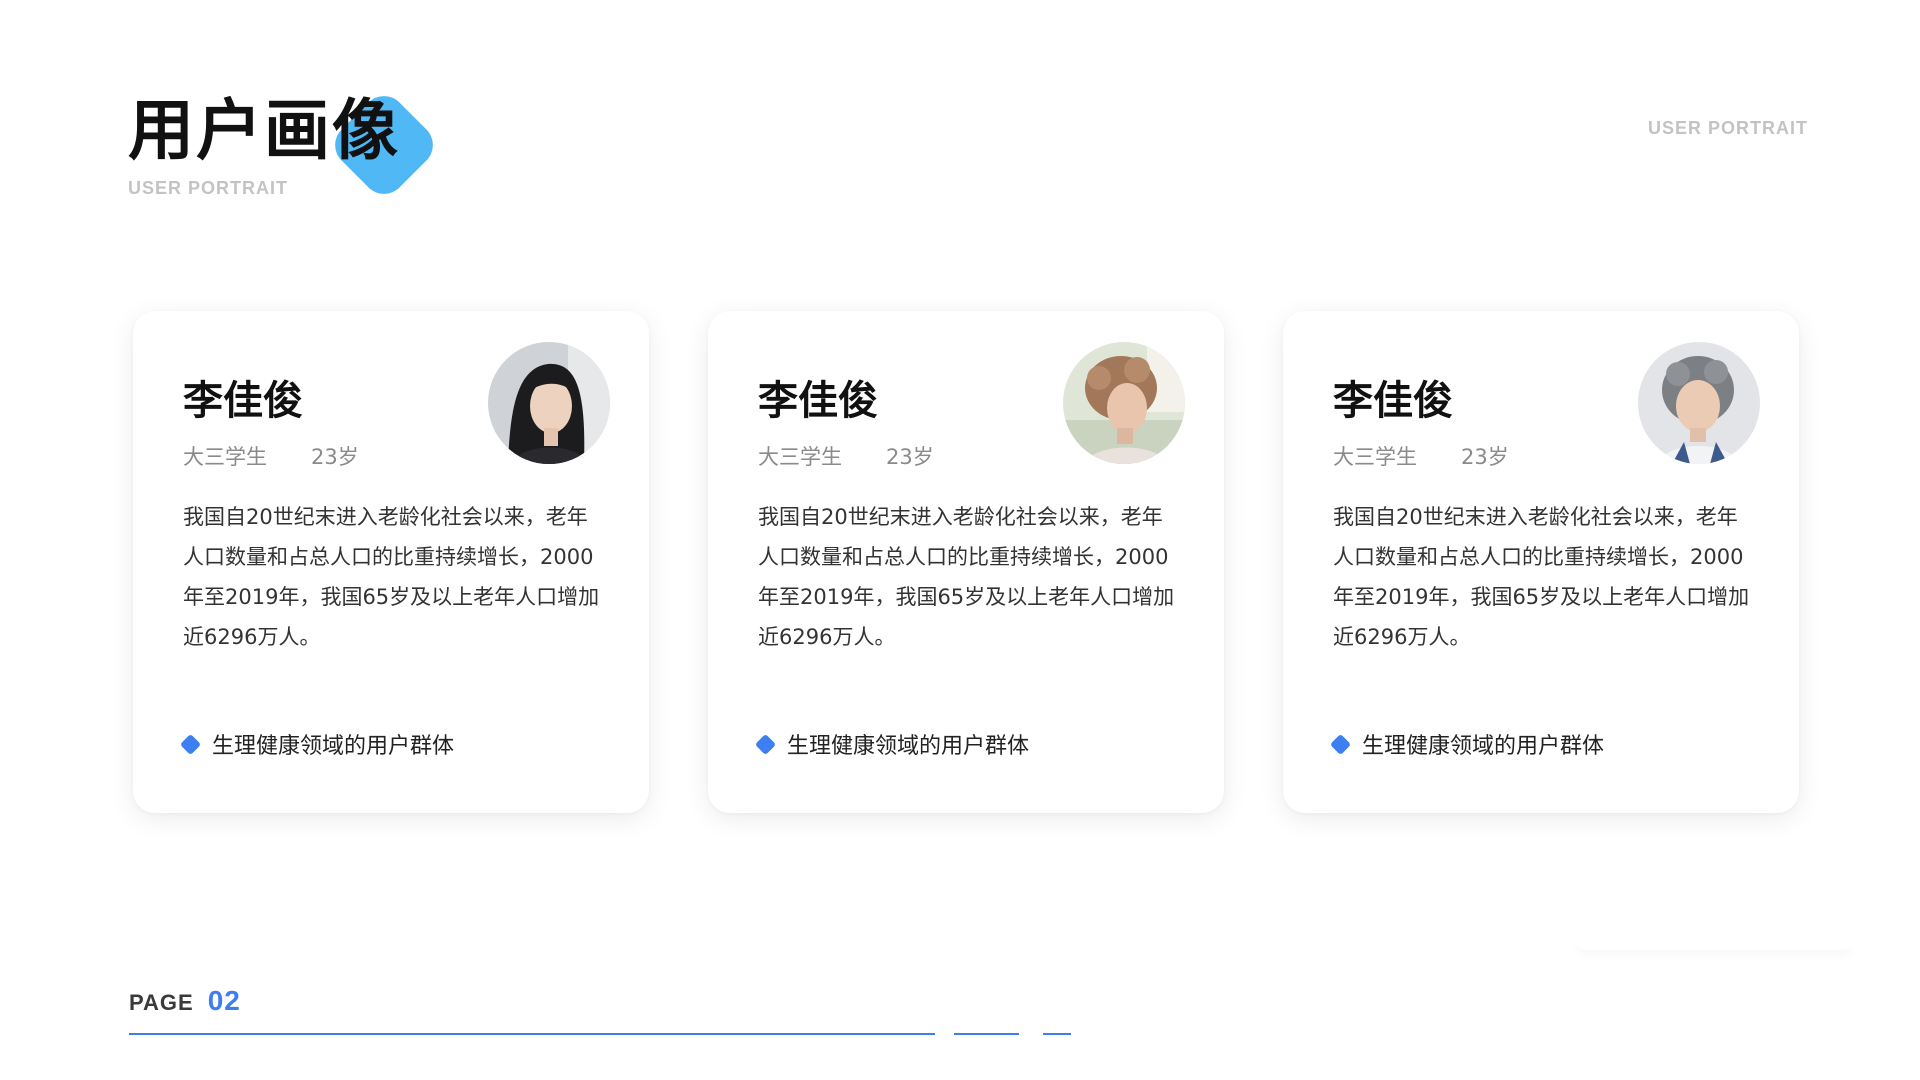 The height and width of the screenshot is (1080, 1920). I want to click on page-indicator: PAGE 02, so click(185, 1001).